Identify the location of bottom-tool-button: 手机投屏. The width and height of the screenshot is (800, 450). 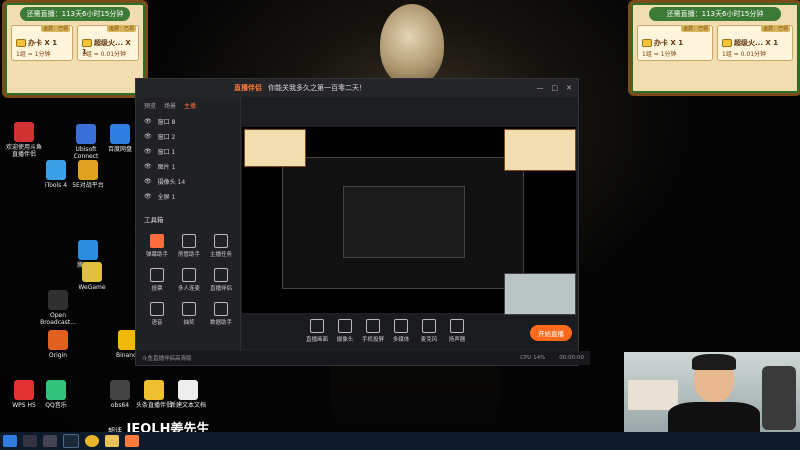
(373, 331).